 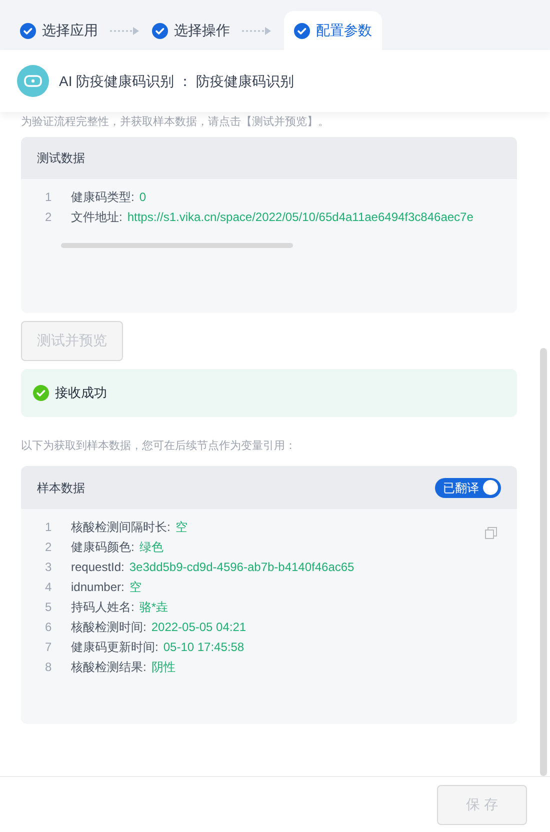 What do you see at coordinates (102, 607) in the screenshot?
I see `field-label: 持码人姓名:` at bounding box center [102, 607].